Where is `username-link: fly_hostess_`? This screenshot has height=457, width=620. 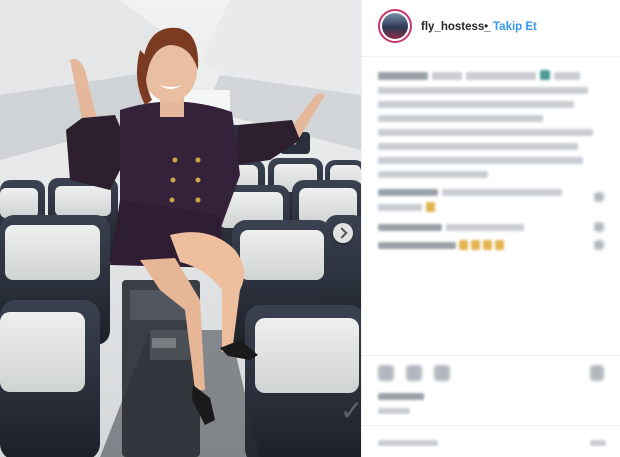
username-link: fly_hostess_ is located at coordinates (456, 27).